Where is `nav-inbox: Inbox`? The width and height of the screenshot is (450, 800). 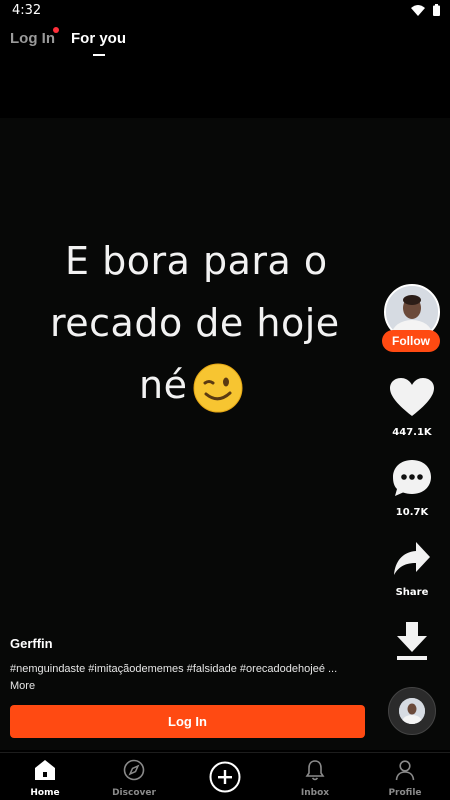
nav-inbox: Inbox is located at coordinates (315, 778).